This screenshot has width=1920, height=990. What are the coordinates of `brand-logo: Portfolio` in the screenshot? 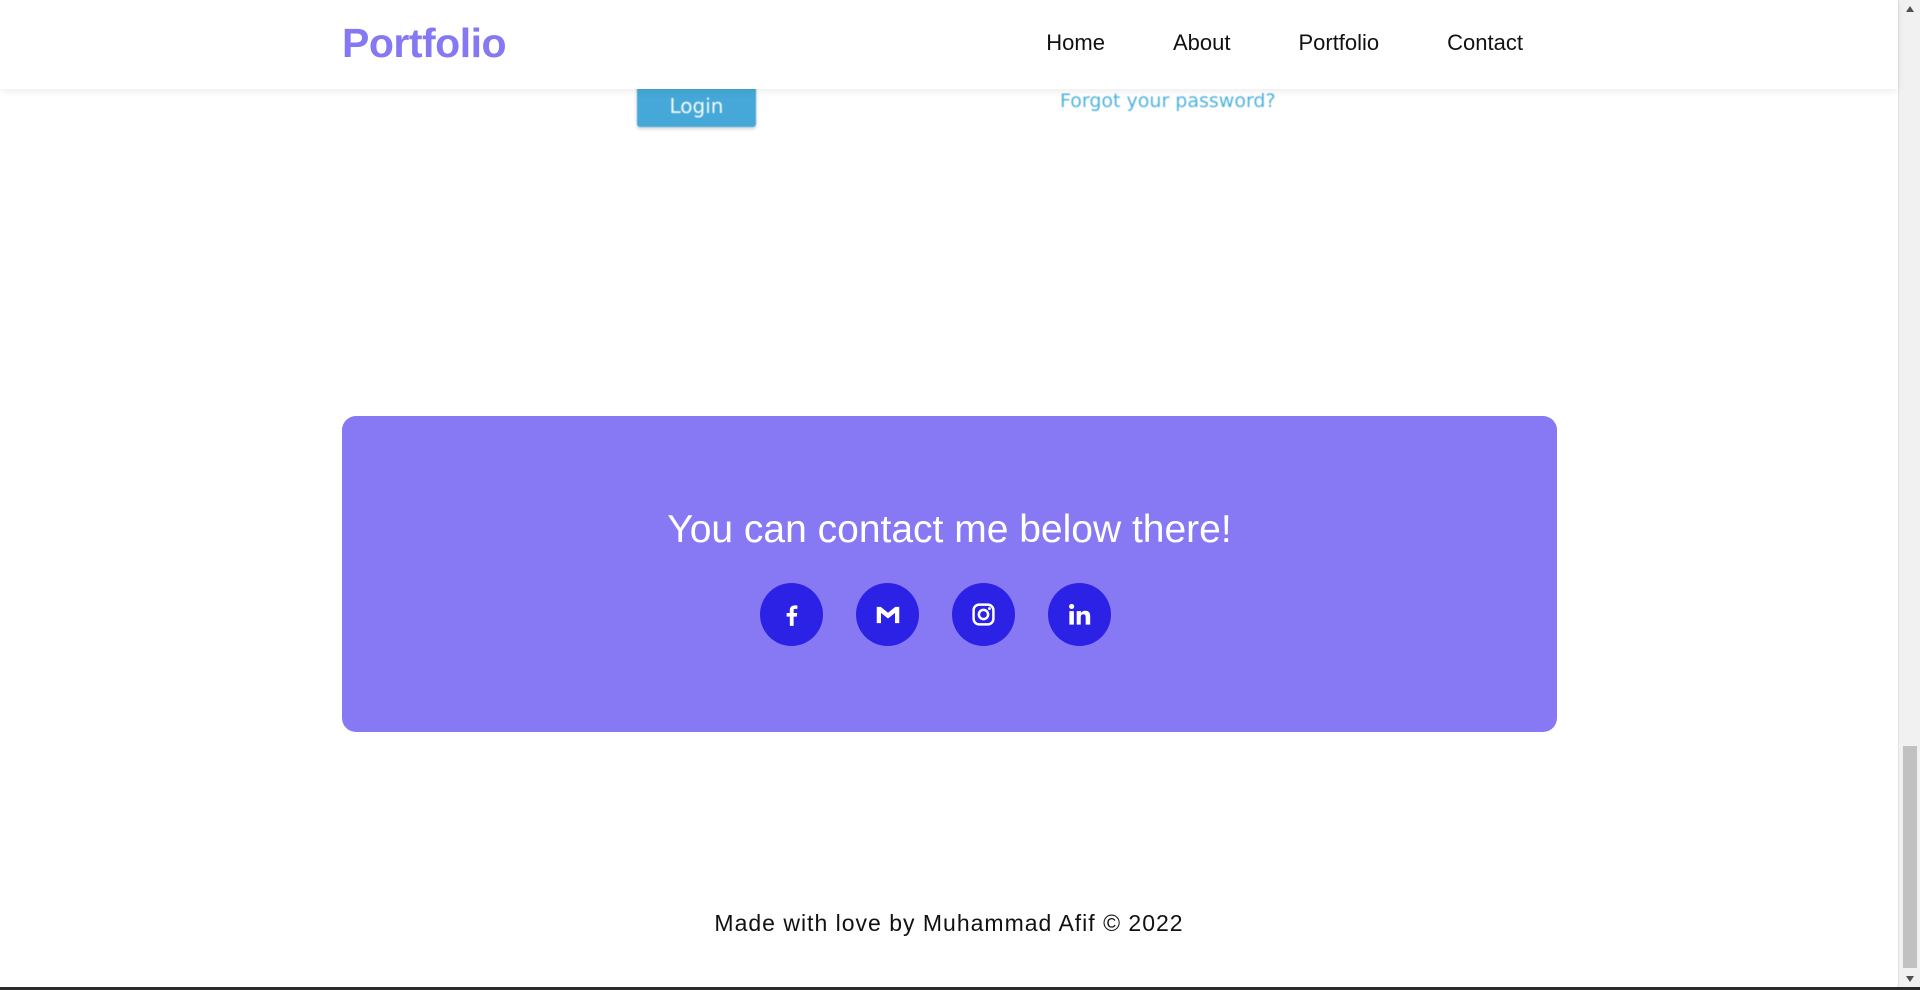 It's located at (424, 43).